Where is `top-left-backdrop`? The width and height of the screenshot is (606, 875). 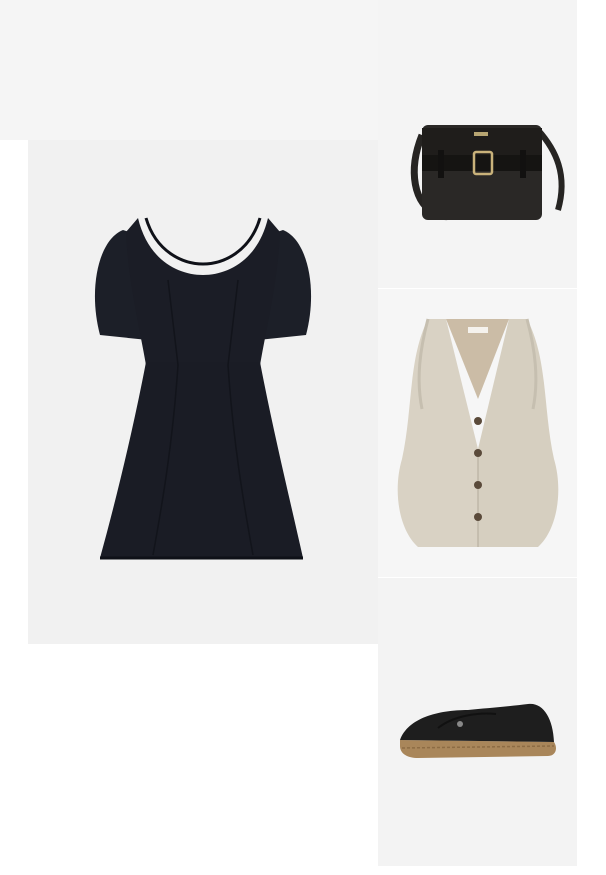 top-left-backdrop is located at coordinates (189, 70).